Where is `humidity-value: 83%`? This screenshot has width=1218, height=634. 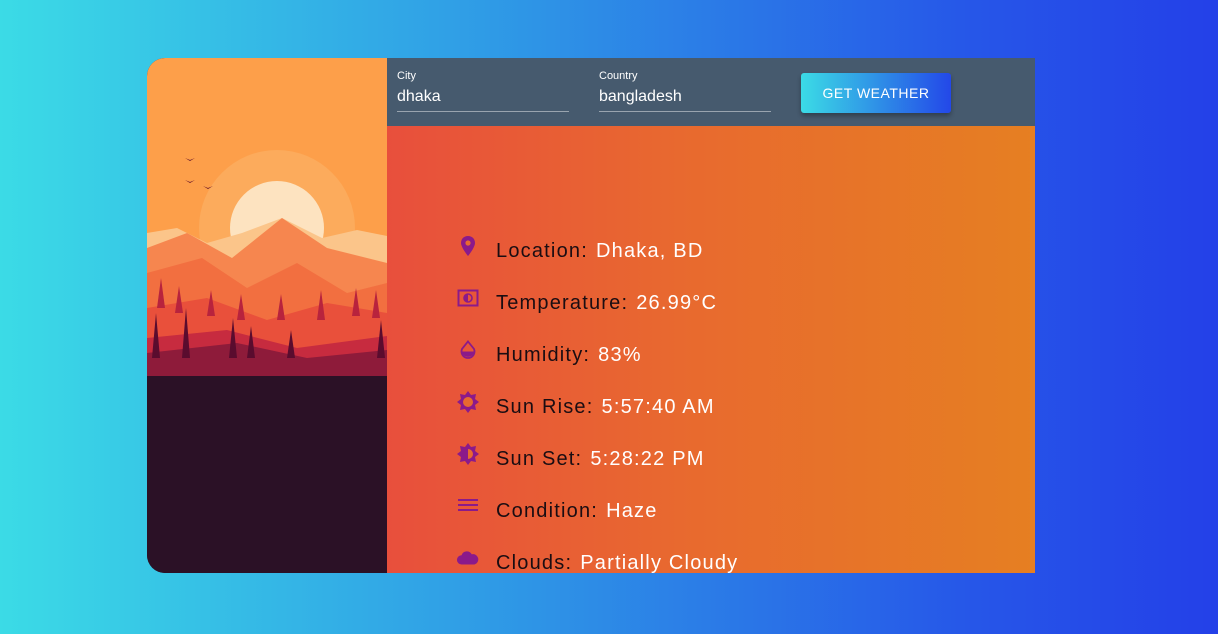
humidity-value: 83% is located at coordinates (620, 354).